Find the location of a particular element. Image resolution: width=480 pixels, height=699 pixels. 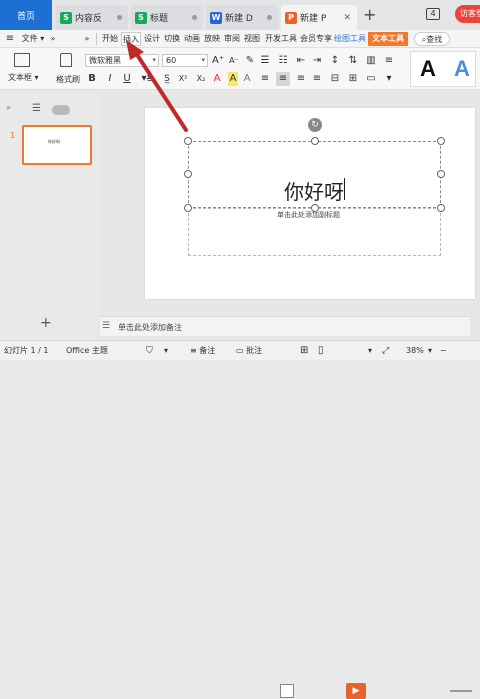

notes-button-label: 备注 is located at coordinates (207, 350).